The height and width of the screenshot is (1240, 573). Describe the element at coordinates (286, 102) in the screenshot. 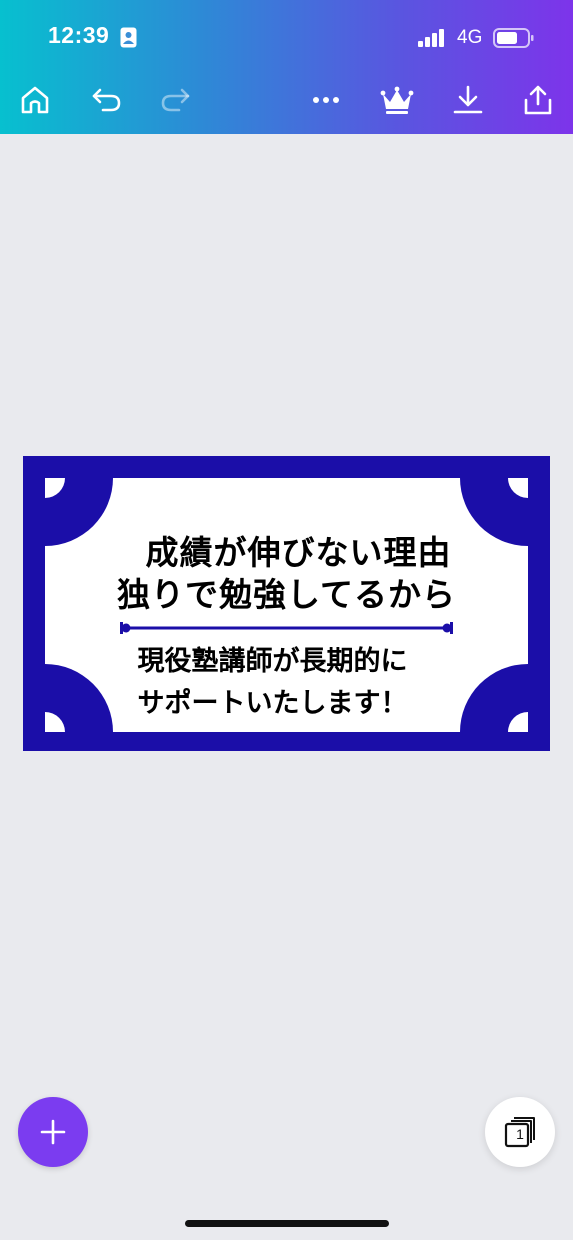

I see `editor-toolbar` at that location.